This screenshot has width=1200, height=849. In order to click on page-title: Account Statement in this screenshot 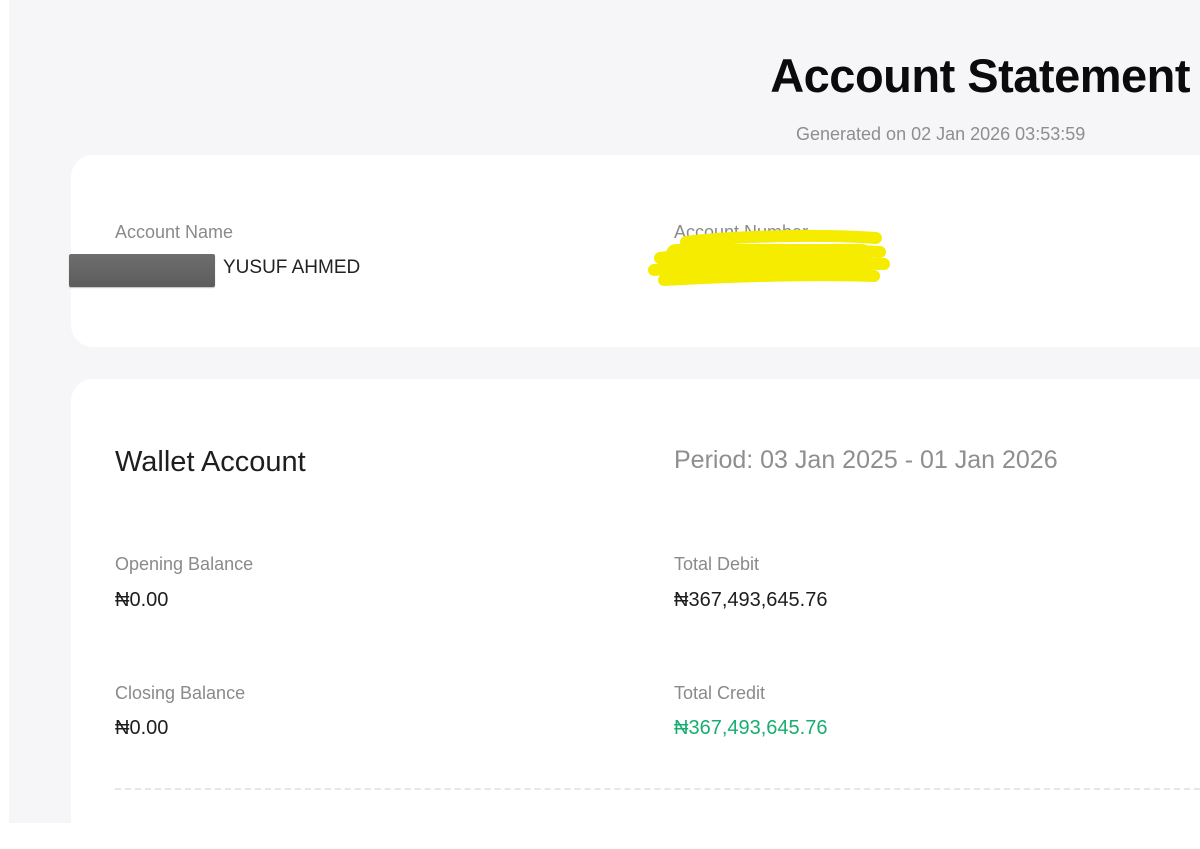, I will do `click(980, 75)`.